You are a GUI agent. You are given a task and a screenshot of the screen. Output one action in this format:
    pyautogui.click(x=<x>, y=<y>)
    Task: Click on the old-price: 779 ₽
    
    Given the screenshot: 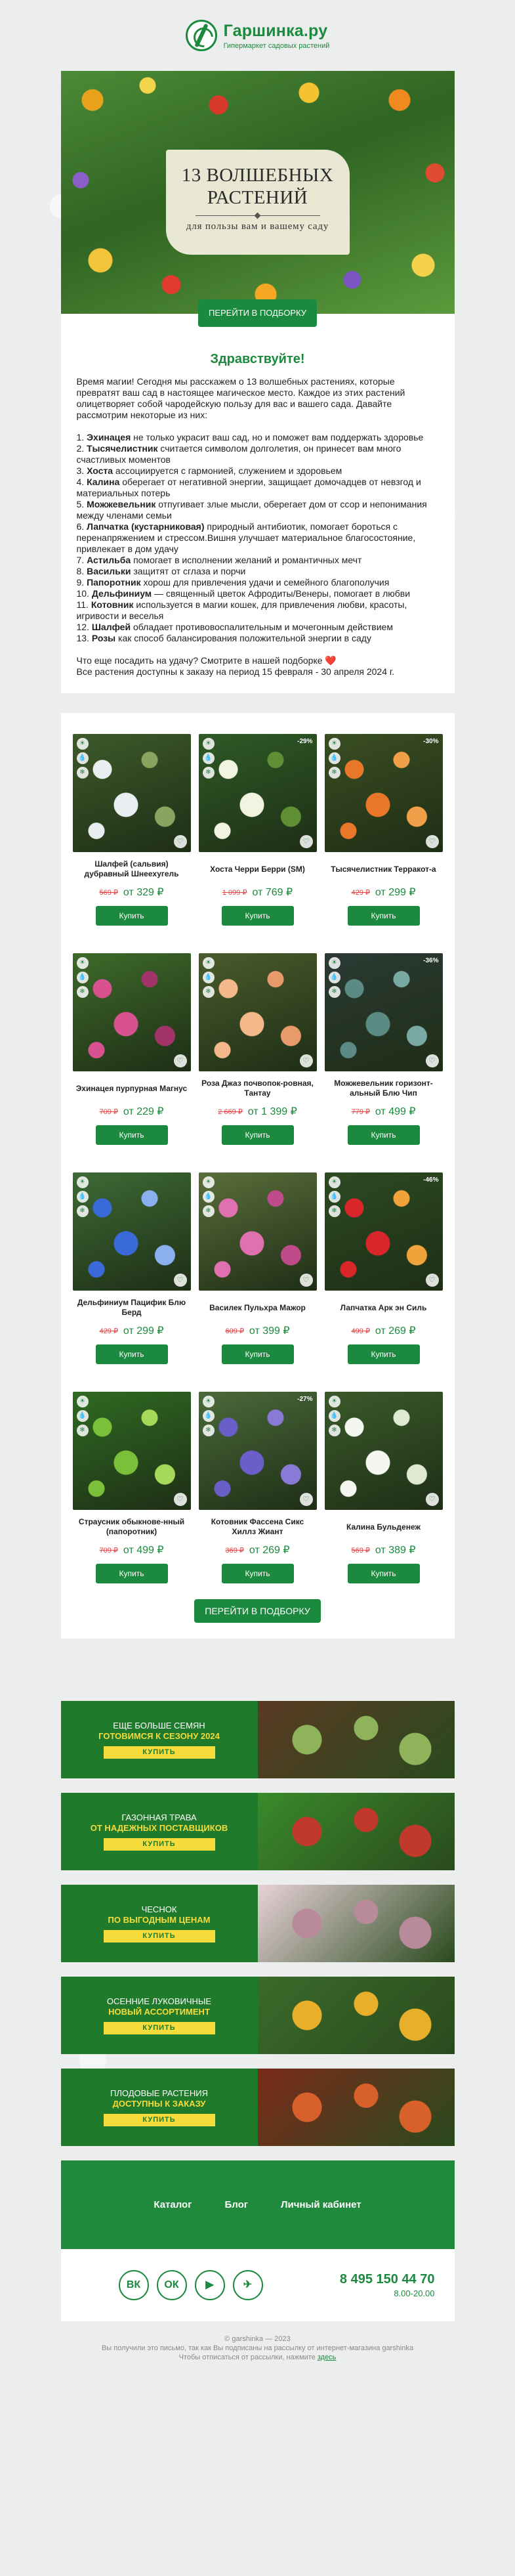 What is the action you would take?
    pyautogui.click(x=360, y=1111)
    